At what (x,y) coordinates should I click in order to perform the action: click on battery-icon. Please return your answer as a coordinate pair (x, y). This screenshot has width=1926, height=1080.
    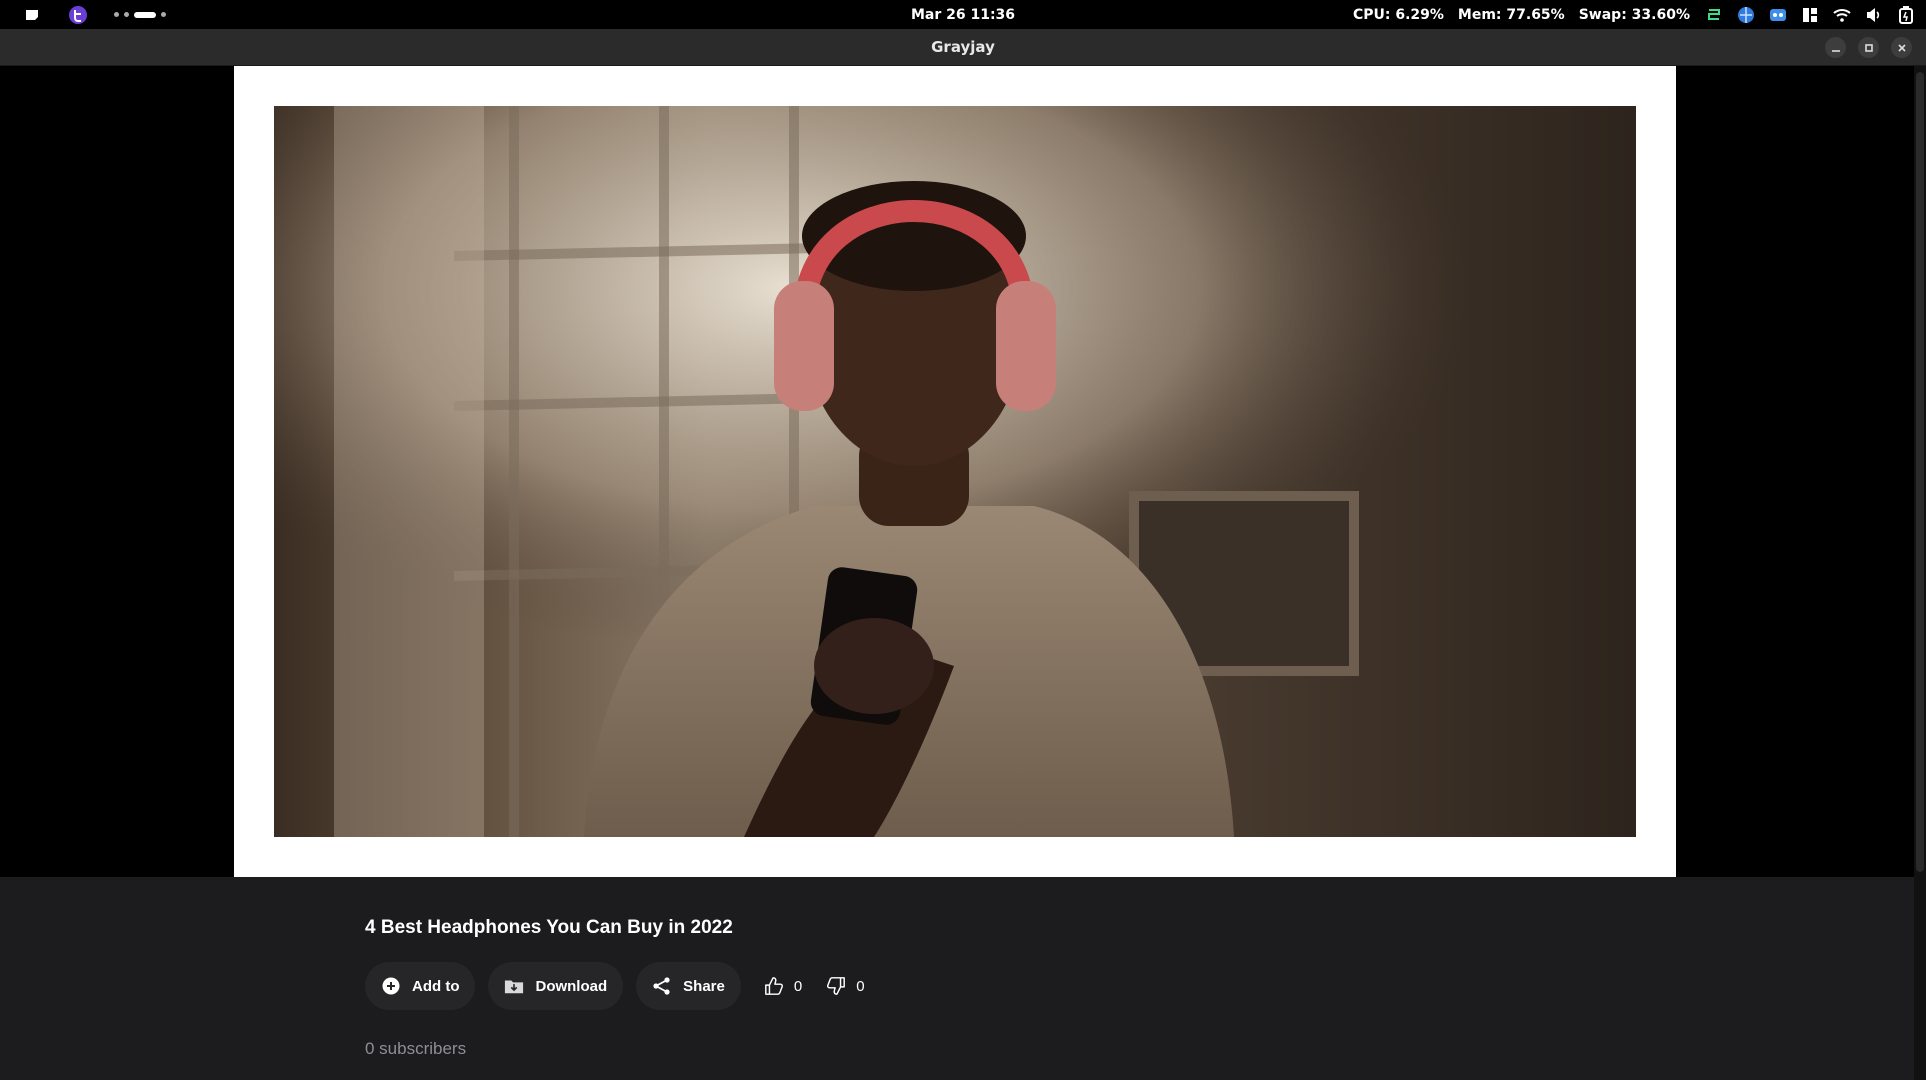
    Looking at the image, I should click on (1906, 15).